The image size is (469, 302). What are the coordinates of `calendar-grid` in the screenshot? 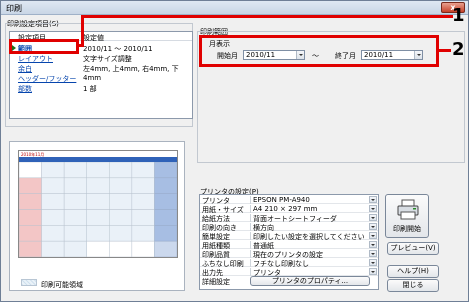 It's located at (98, 209).